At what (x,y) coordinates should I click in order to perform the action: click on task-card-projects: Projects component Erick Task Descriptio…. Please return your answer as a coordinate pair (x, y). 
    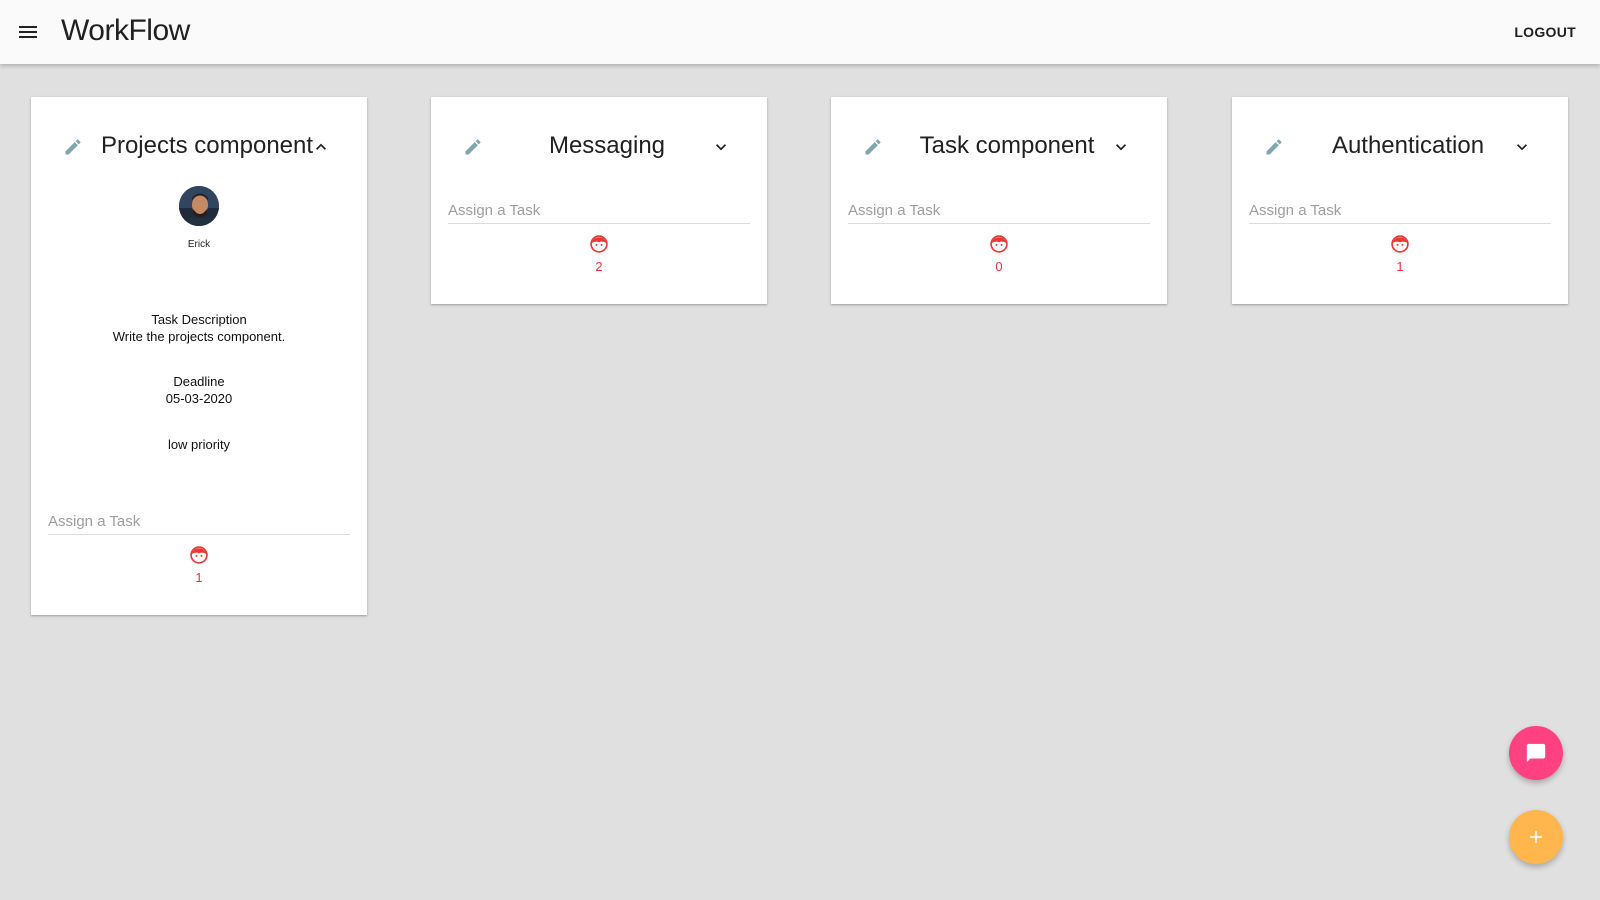
    Looking at the image, I should click on (199, 356).